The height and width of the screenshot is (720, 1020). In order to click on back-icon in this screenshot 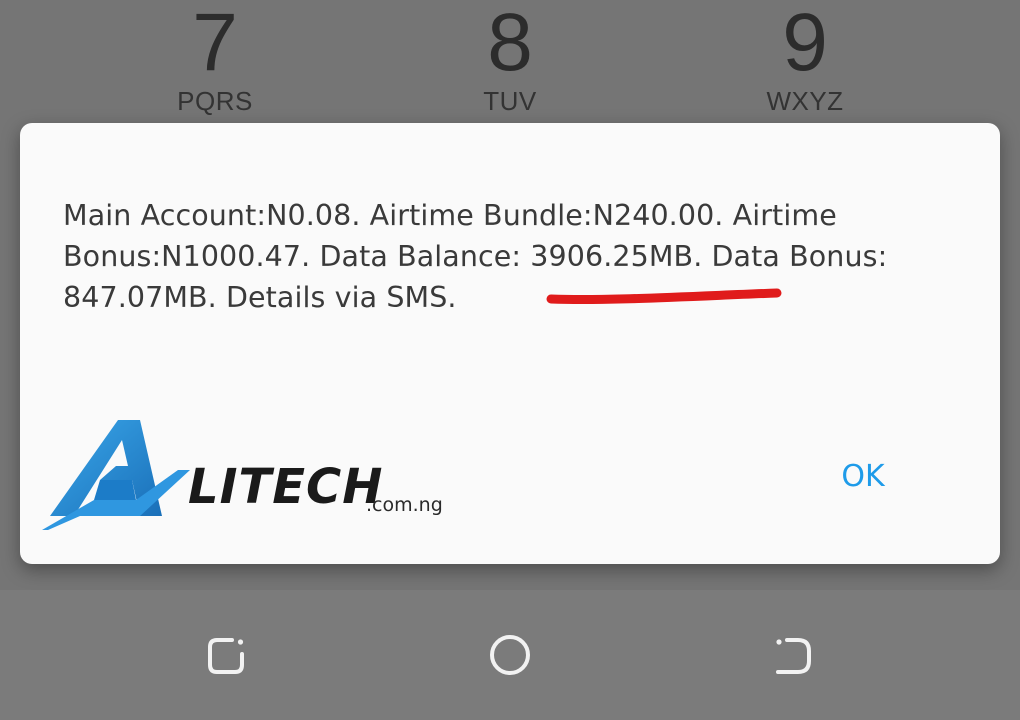, I will do `click(793, 656)`.